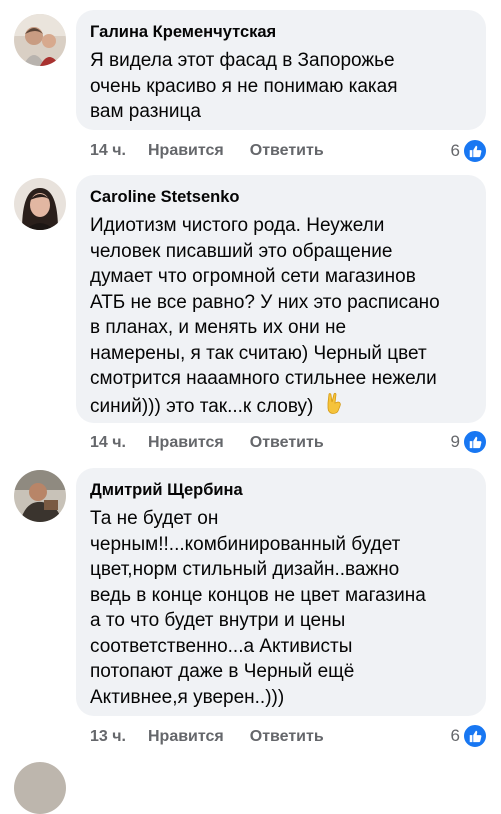 This screenshot has height=814, width=501. What do you see at coordinates (237, 225) in the screenshot?
I see `comment-text-line: Идиотизм чистого рода. Неужели` at bounding box center [237, 225].